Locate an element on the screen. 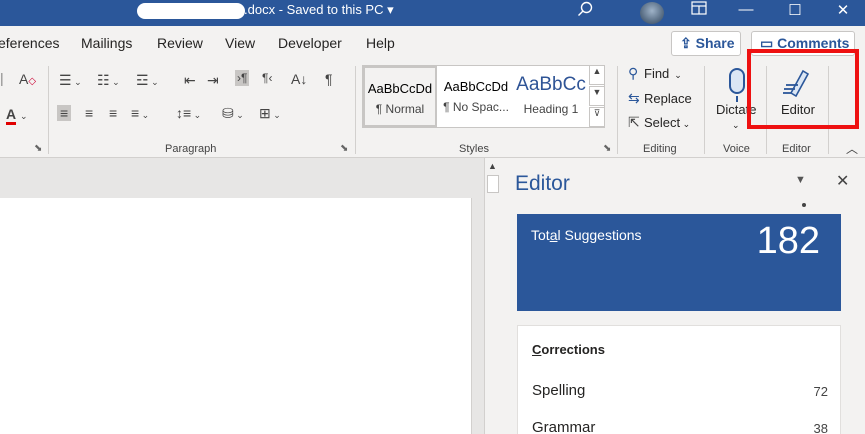 The width and height of the screenshot is (865, 434). bullets-icon: ☰ ⌄ is located at coordinates (70, 80).